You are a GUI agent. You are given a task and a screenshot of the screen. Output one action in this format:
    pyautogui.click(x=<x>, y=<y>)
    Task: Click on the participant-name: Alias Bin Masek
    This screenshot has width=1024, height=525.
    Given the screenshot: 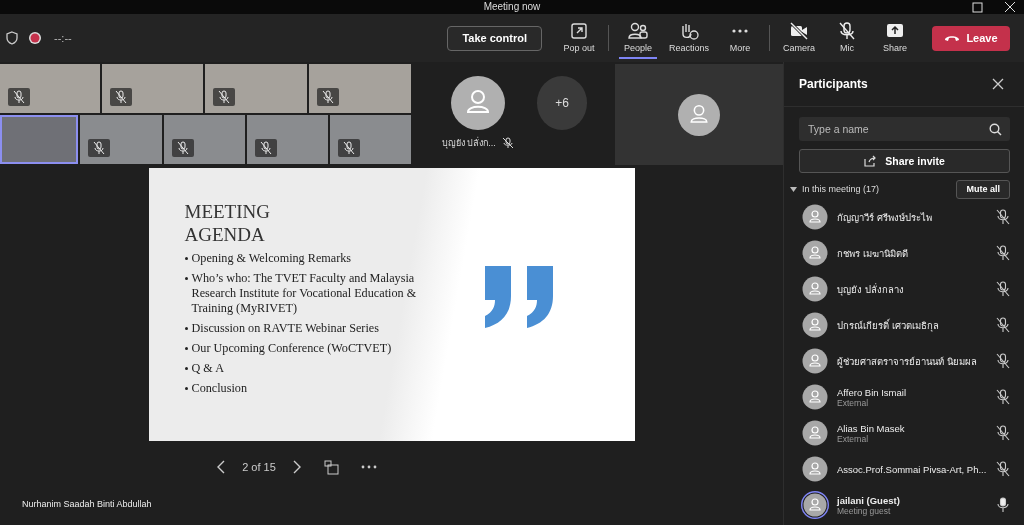 What is the action you would take?
    pyautogui.click(x=871, y=428)
    